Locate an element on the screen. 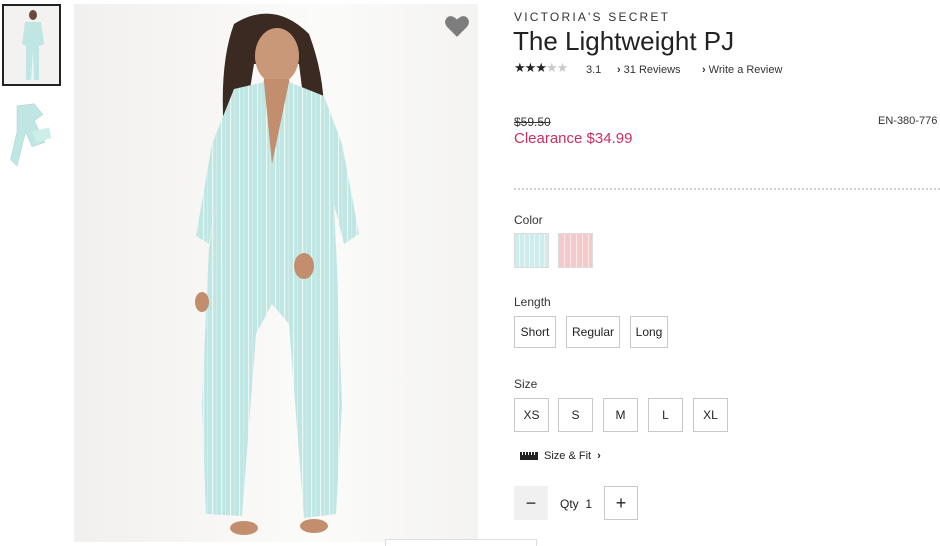 The width and height of the screenshot is (940, 546). length-regular: Regular is located at coordinates (593, 332).